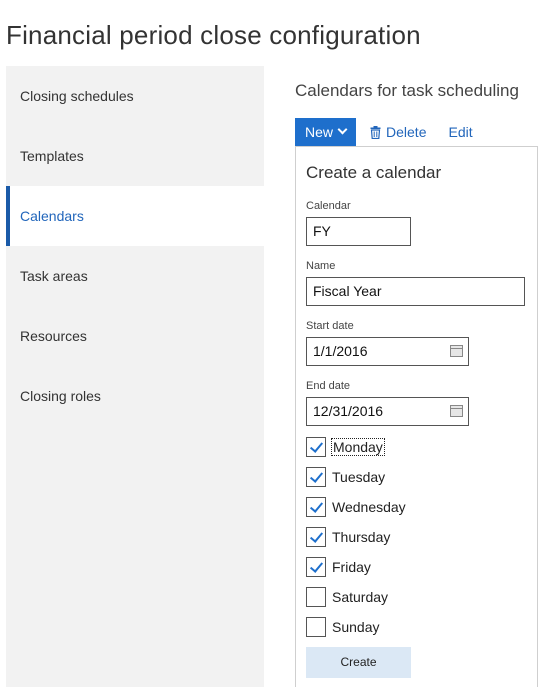  Describe the element at coordinates (321, 266) in the screenshot. I see `name-field-label: Name` at that location.